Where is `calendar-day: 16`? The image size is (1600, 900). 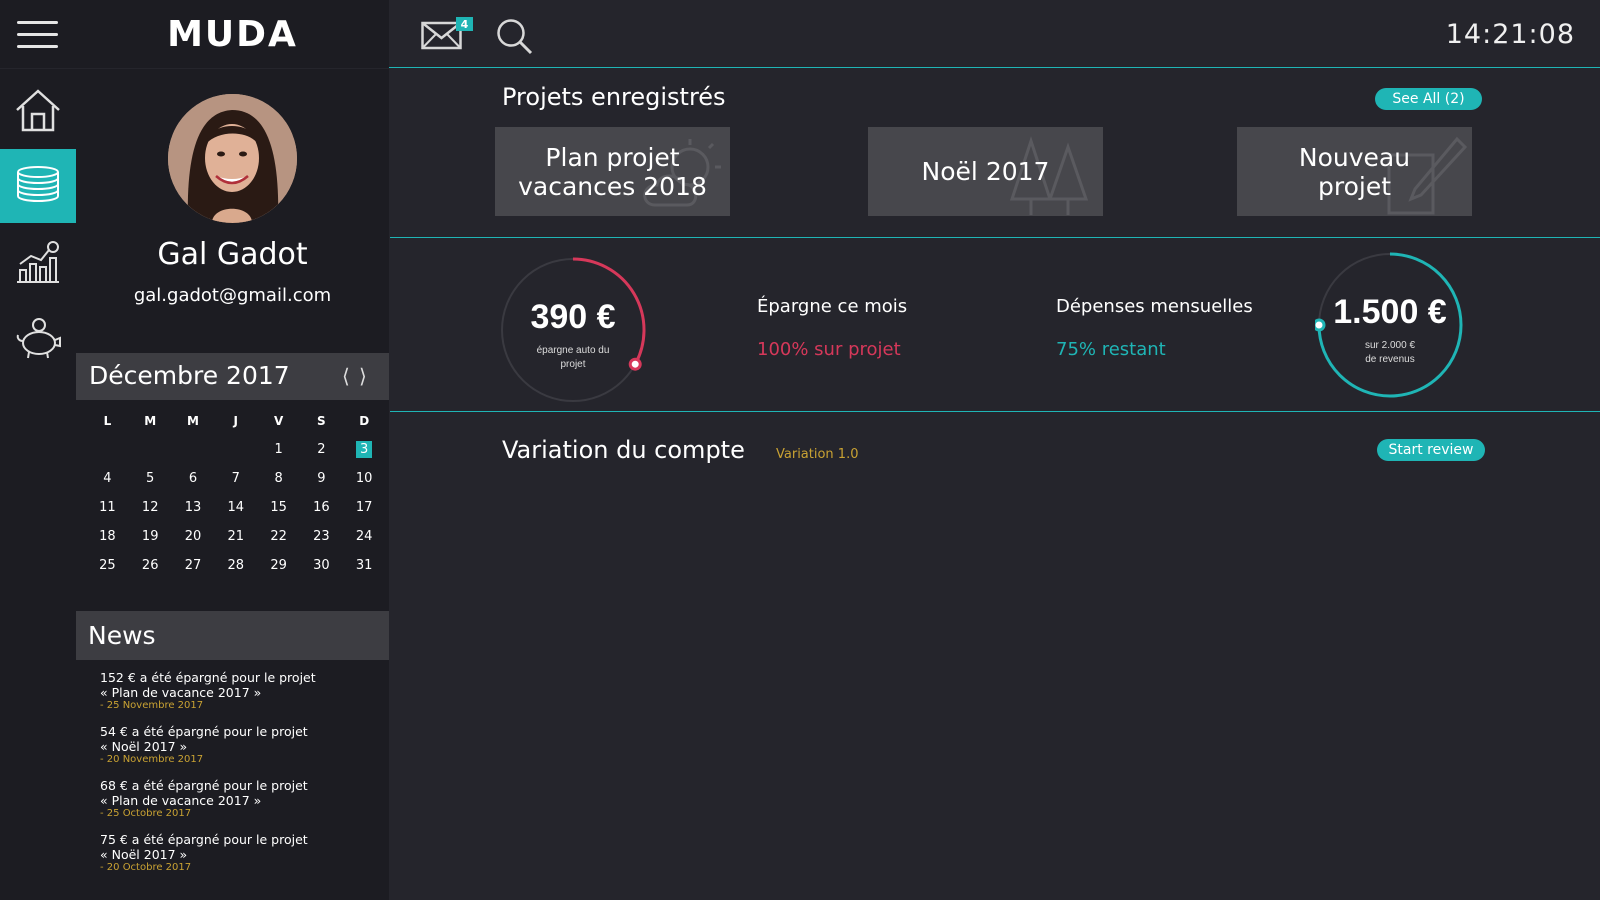
calendar-day: 16 is located at coordinates (321, 507).